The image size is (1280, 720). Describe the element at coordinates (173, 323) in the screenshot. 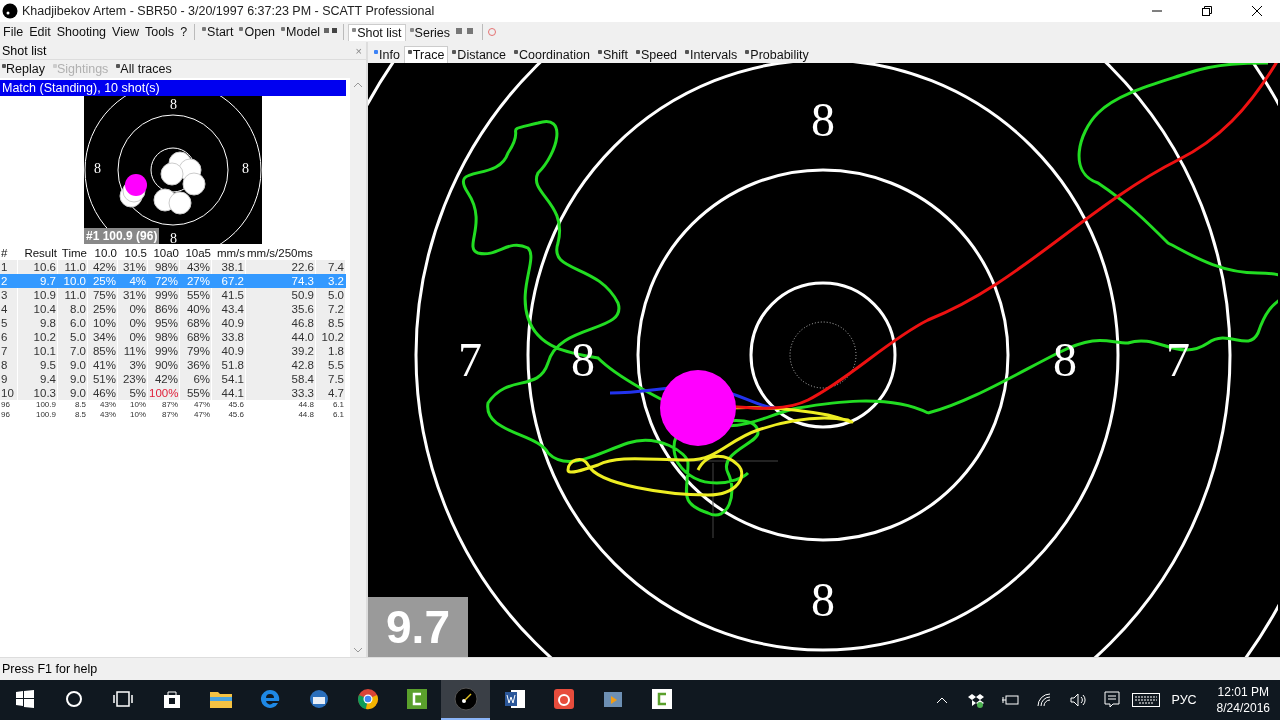

I see `table-row: 5 9.8 6.0 10% 0% 95% 68% 40.9 46.8 8.5` at that location.